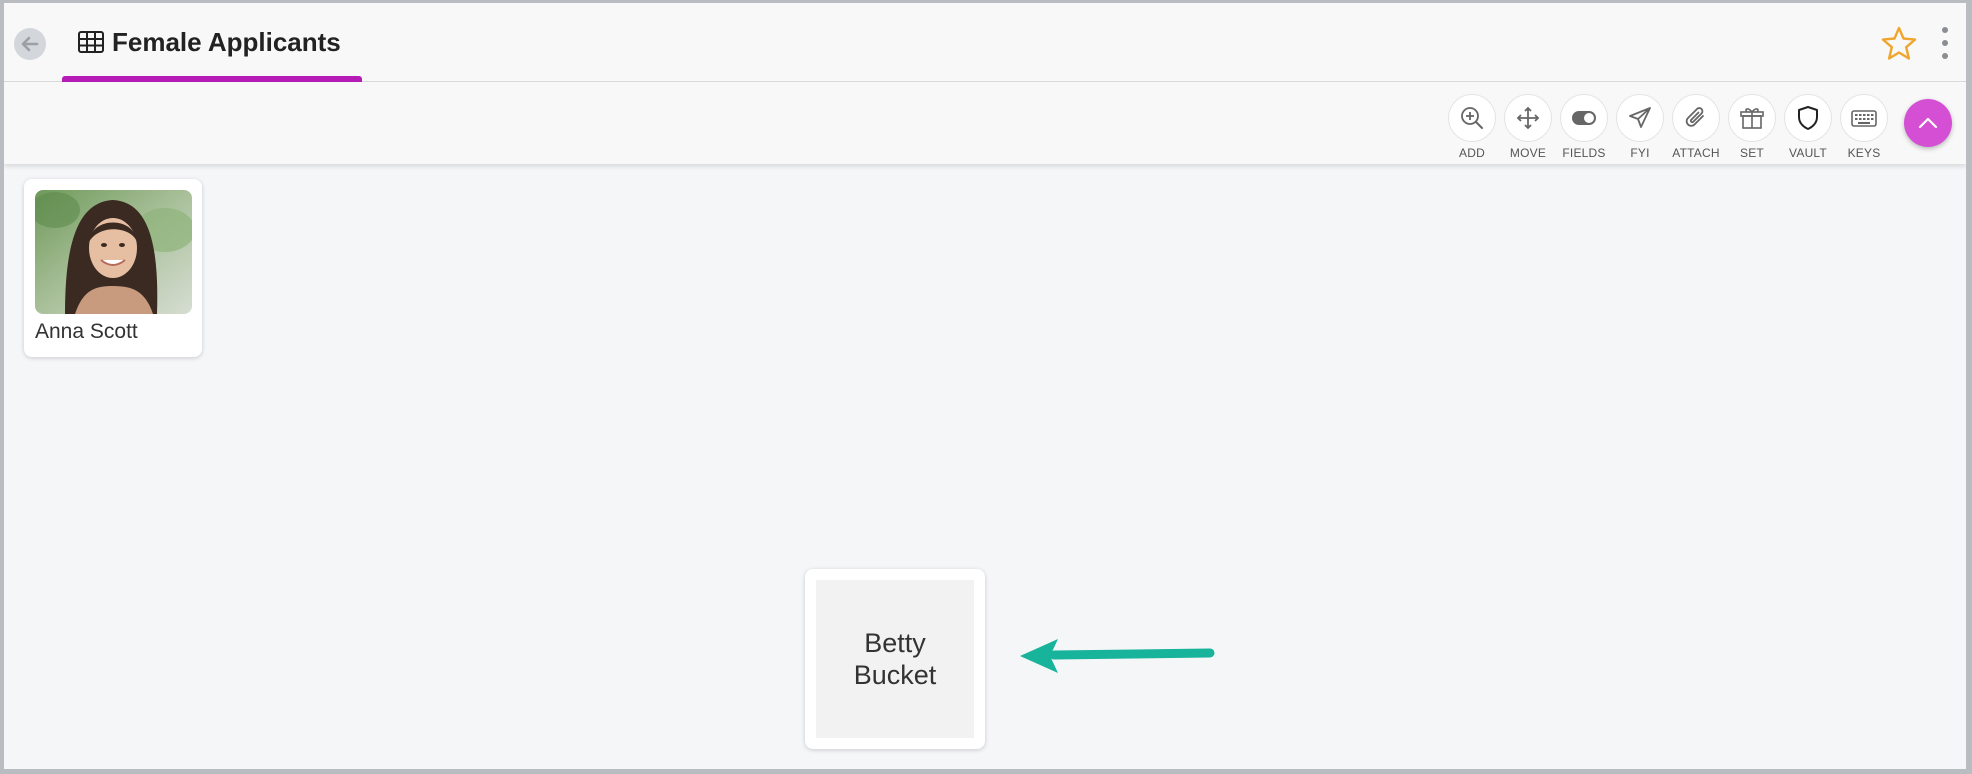  I want to click on toggle-icon, so click(1584, 118).